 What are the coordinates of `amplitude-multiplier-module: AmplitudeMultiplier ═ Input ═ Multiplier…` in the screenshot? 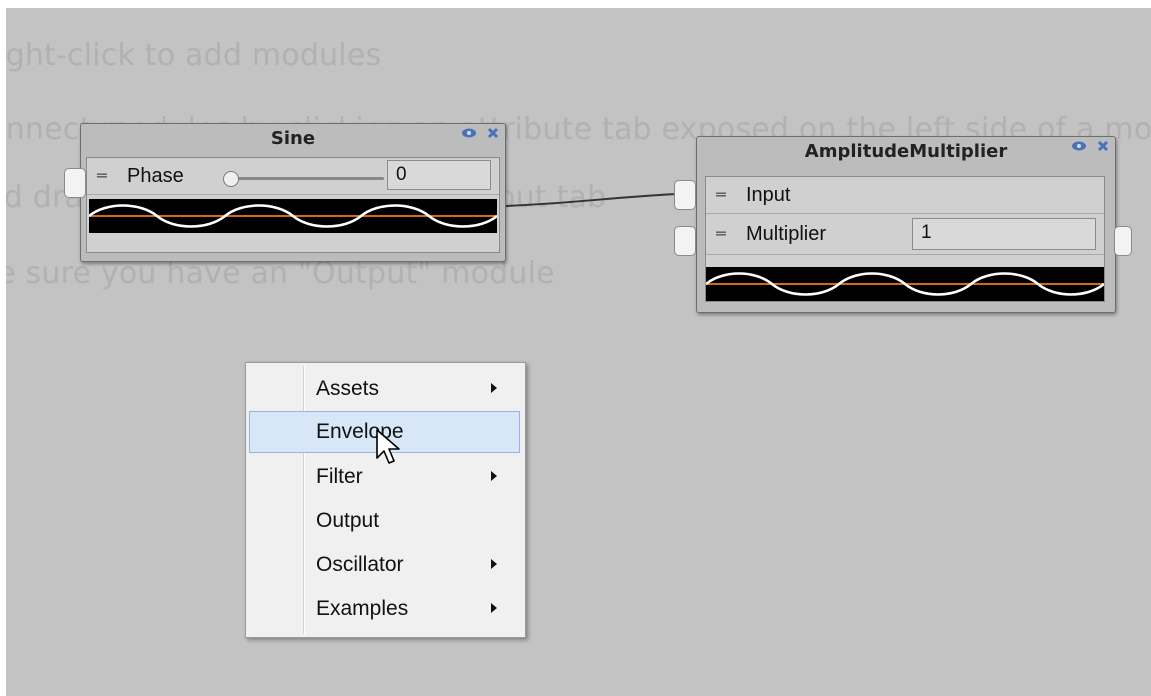 It's located at (906, 224).